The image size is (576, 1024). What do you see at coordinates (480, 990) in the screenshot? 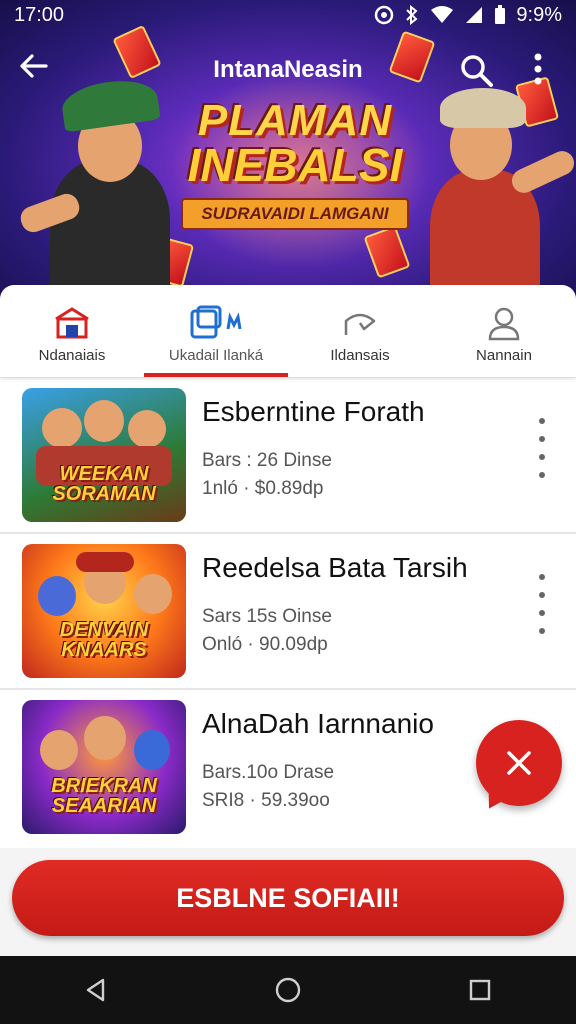
I see `nav-recents-icon` at bounding box center [480, 990].